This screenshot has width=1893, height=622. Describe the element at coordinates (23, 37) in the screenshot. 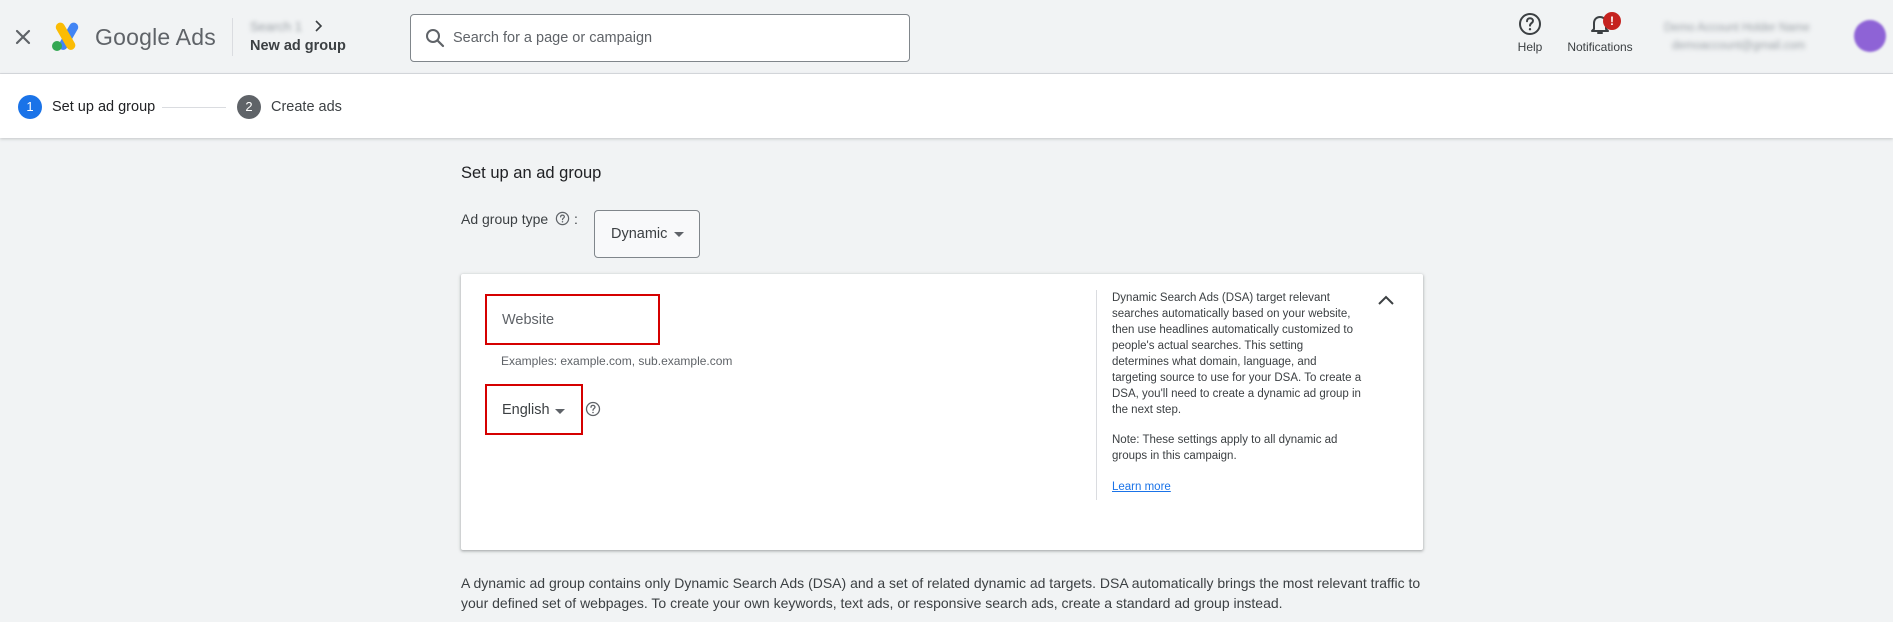

I see `close-icon` at that location.